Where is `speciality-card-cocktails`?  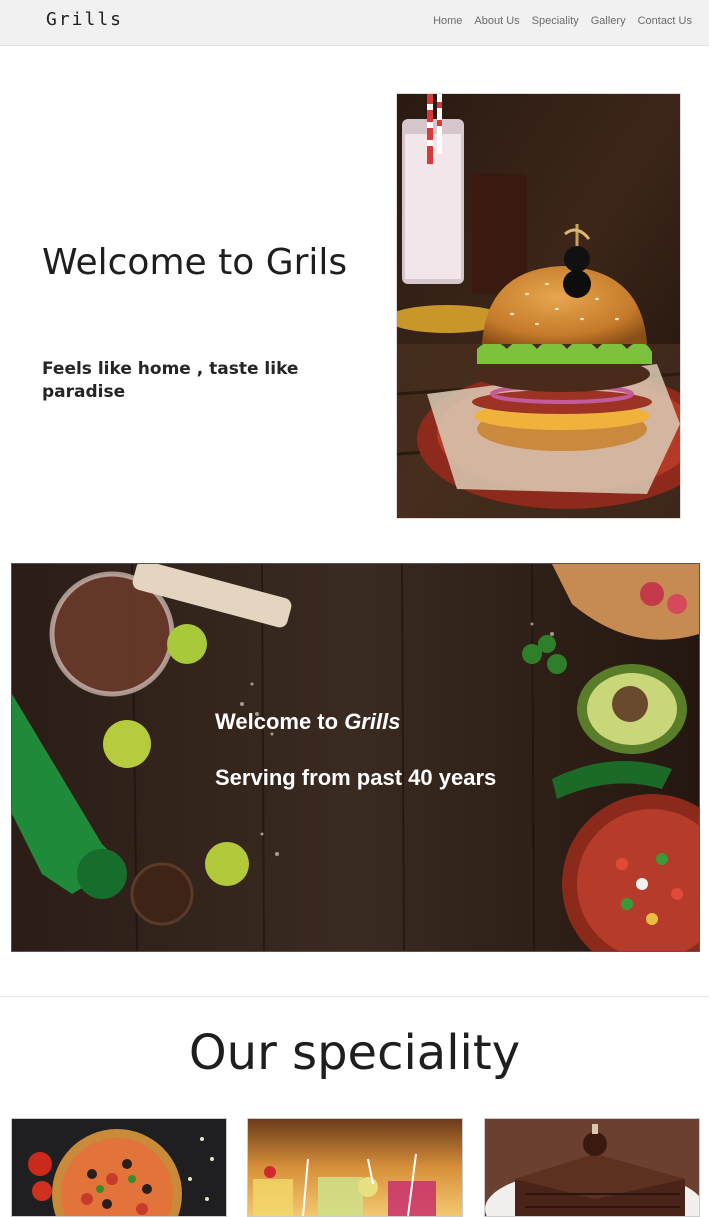
speciality-card-cocktails is located at coordinates (355, 1167).